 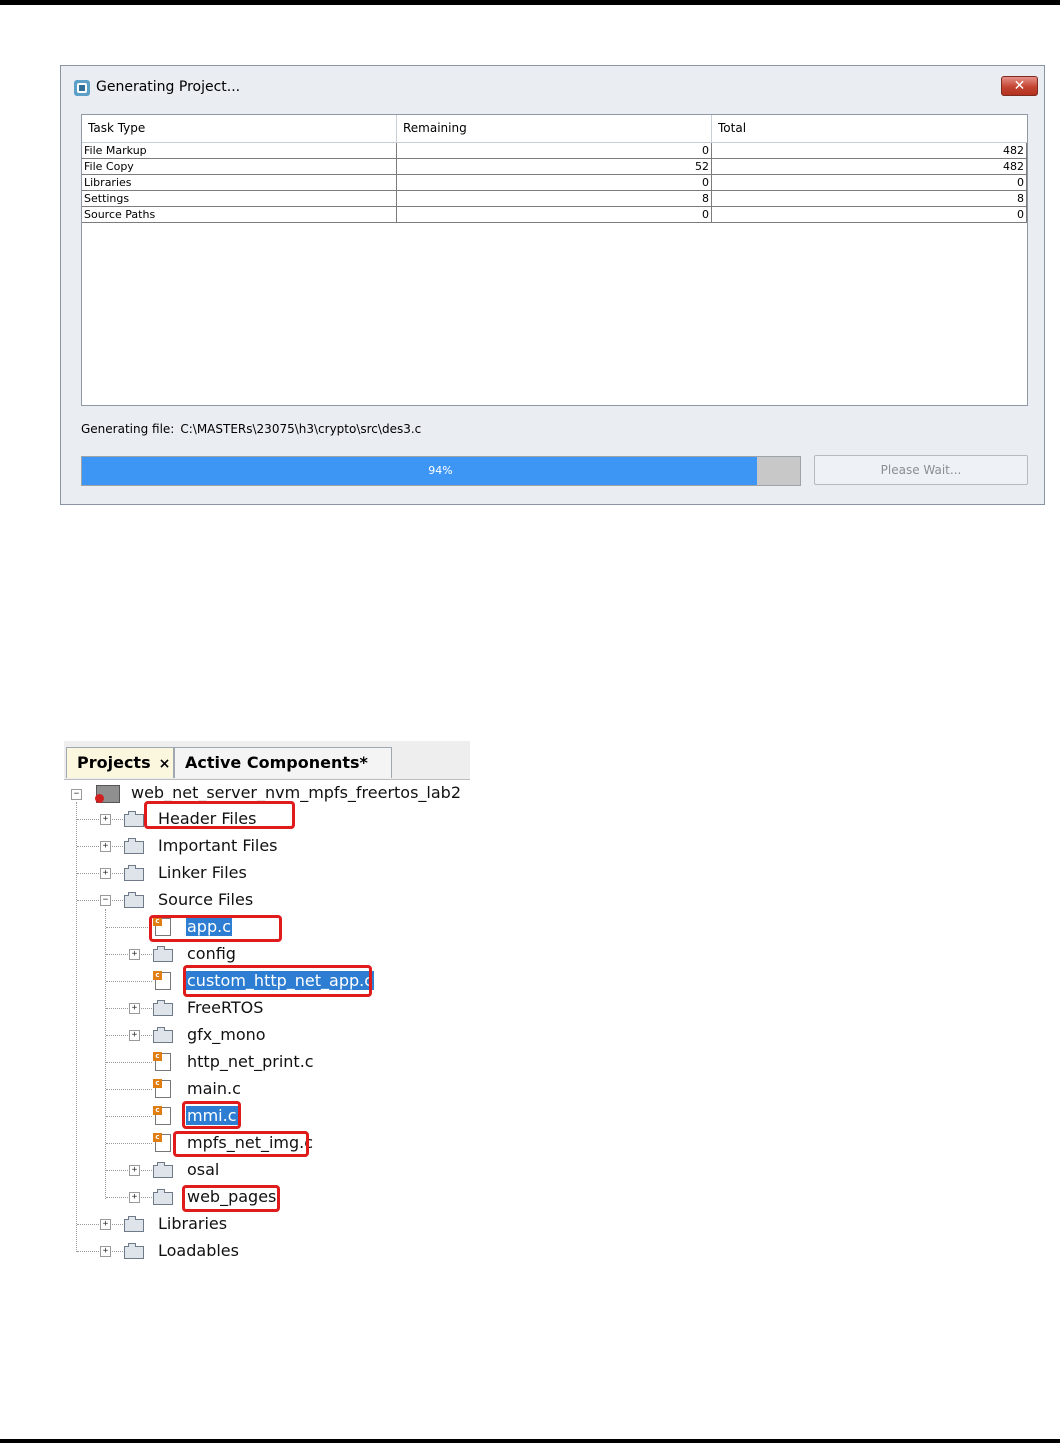 I want to click on remaining-cell: 52, so click(x=554, y=167).